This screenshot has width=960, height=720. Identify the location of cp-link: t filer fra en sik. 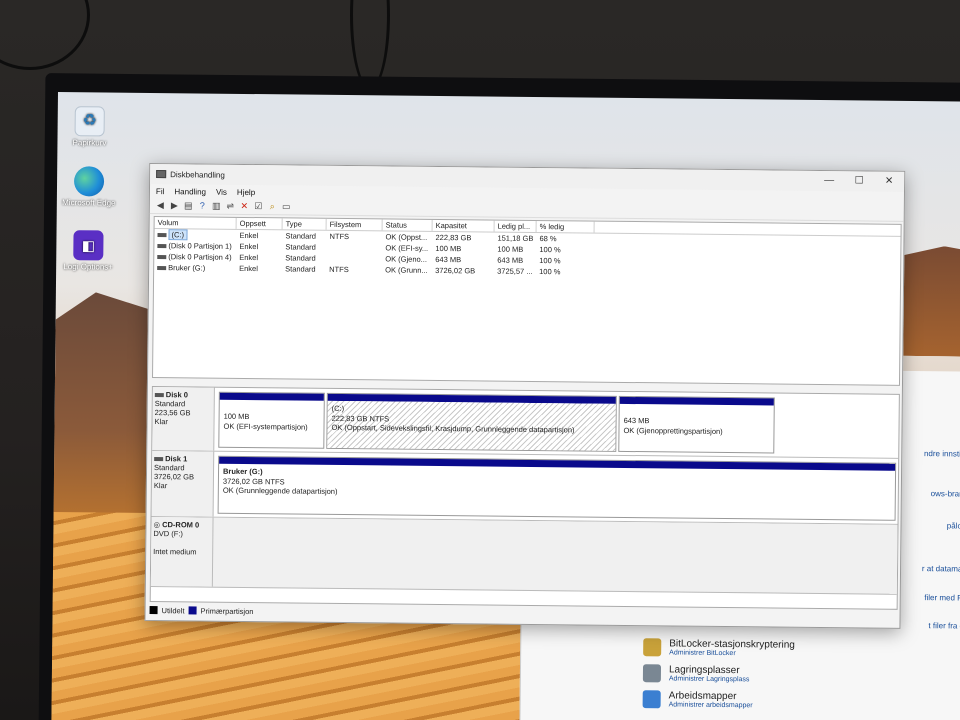
(944, 626).